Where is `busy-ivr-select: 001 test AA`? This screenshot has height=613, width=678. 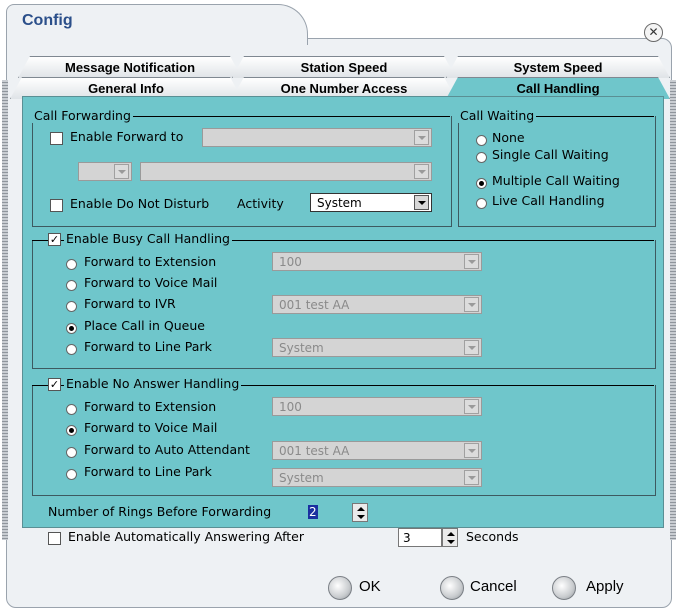 busy-ivr-select: 001 test AA is located at coordinates (377, 304).